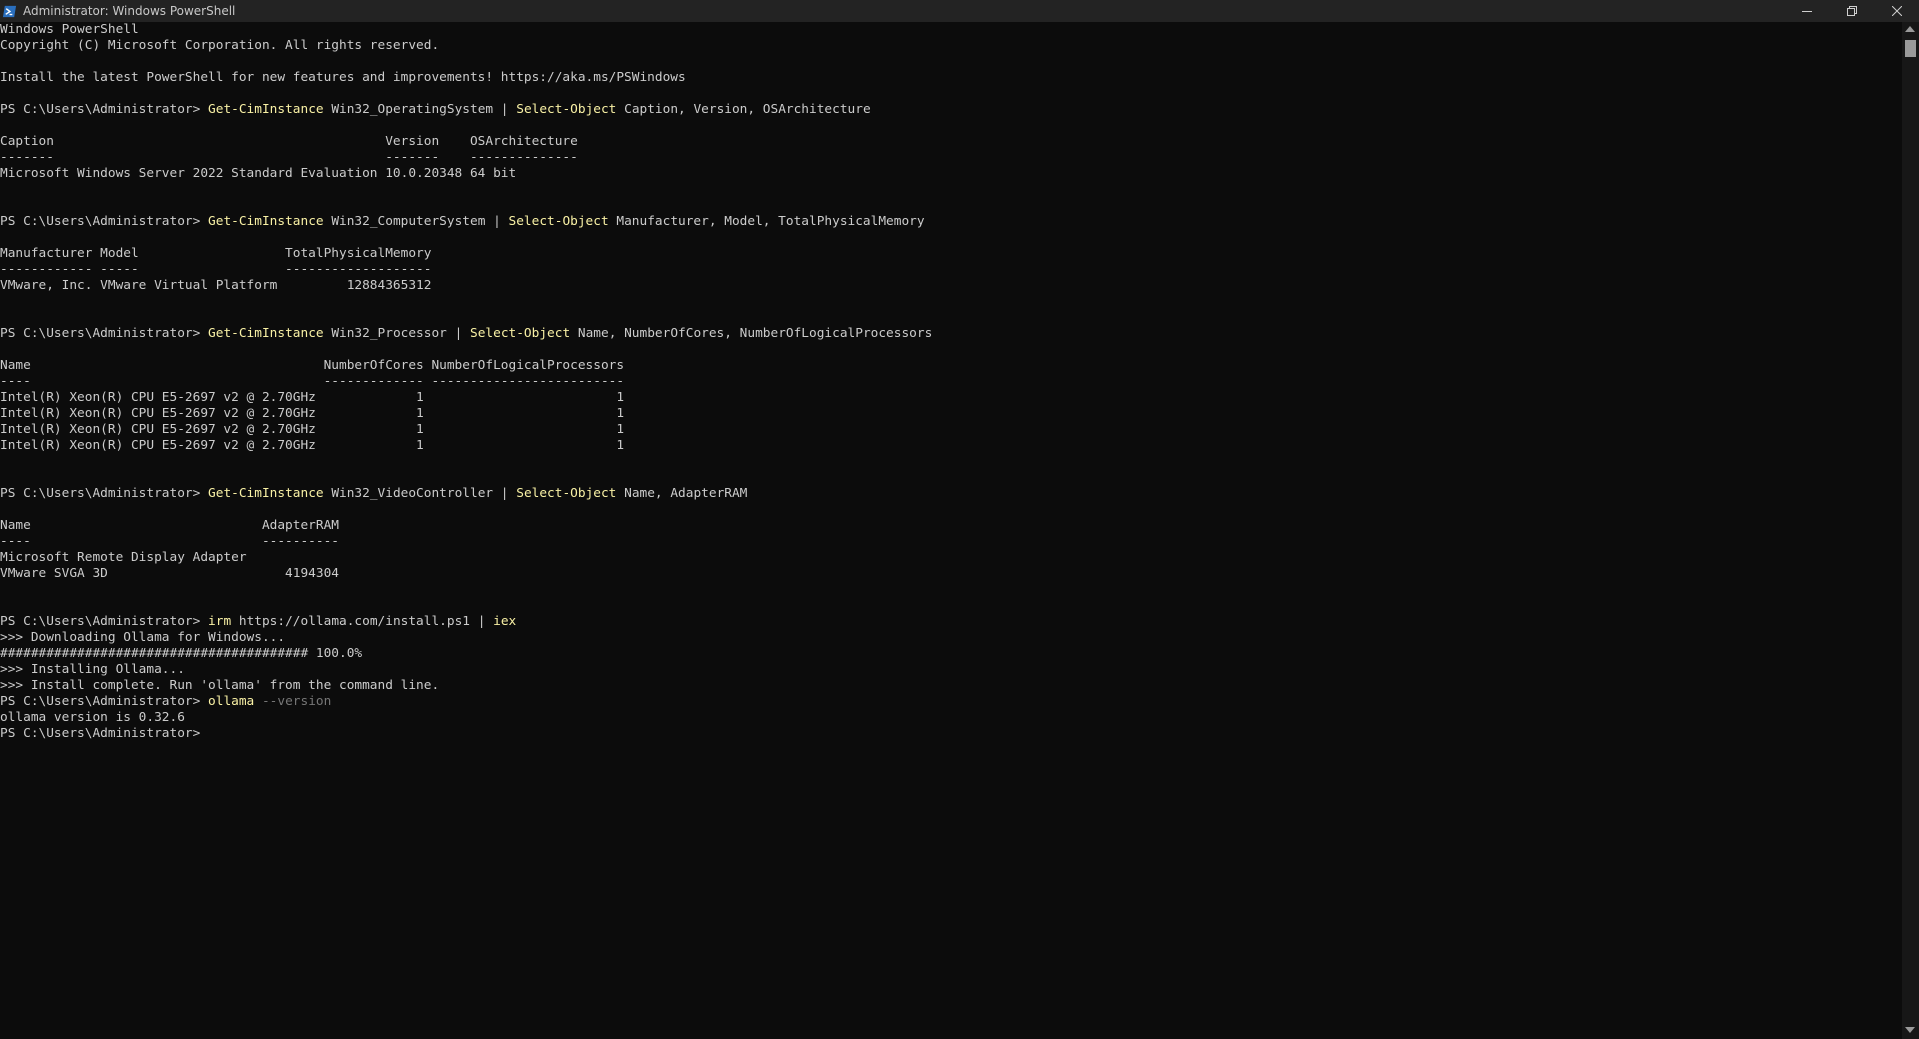  I want to click on close-button, so click(1896, 11).